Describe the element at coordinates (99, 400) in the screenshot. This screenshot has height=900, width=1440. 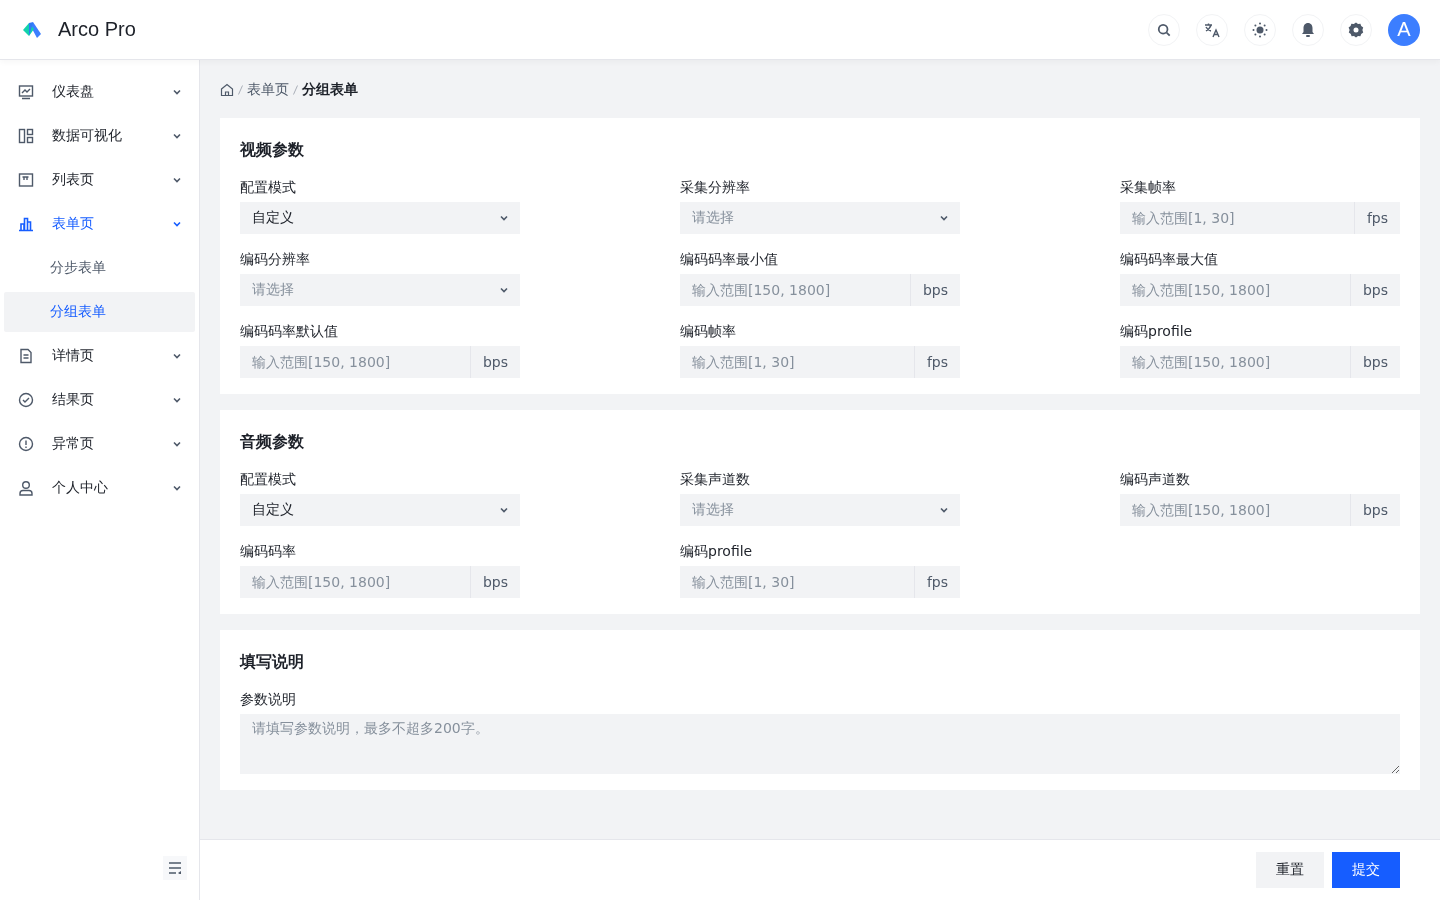
I see `menu-item: 结果页` at that location.